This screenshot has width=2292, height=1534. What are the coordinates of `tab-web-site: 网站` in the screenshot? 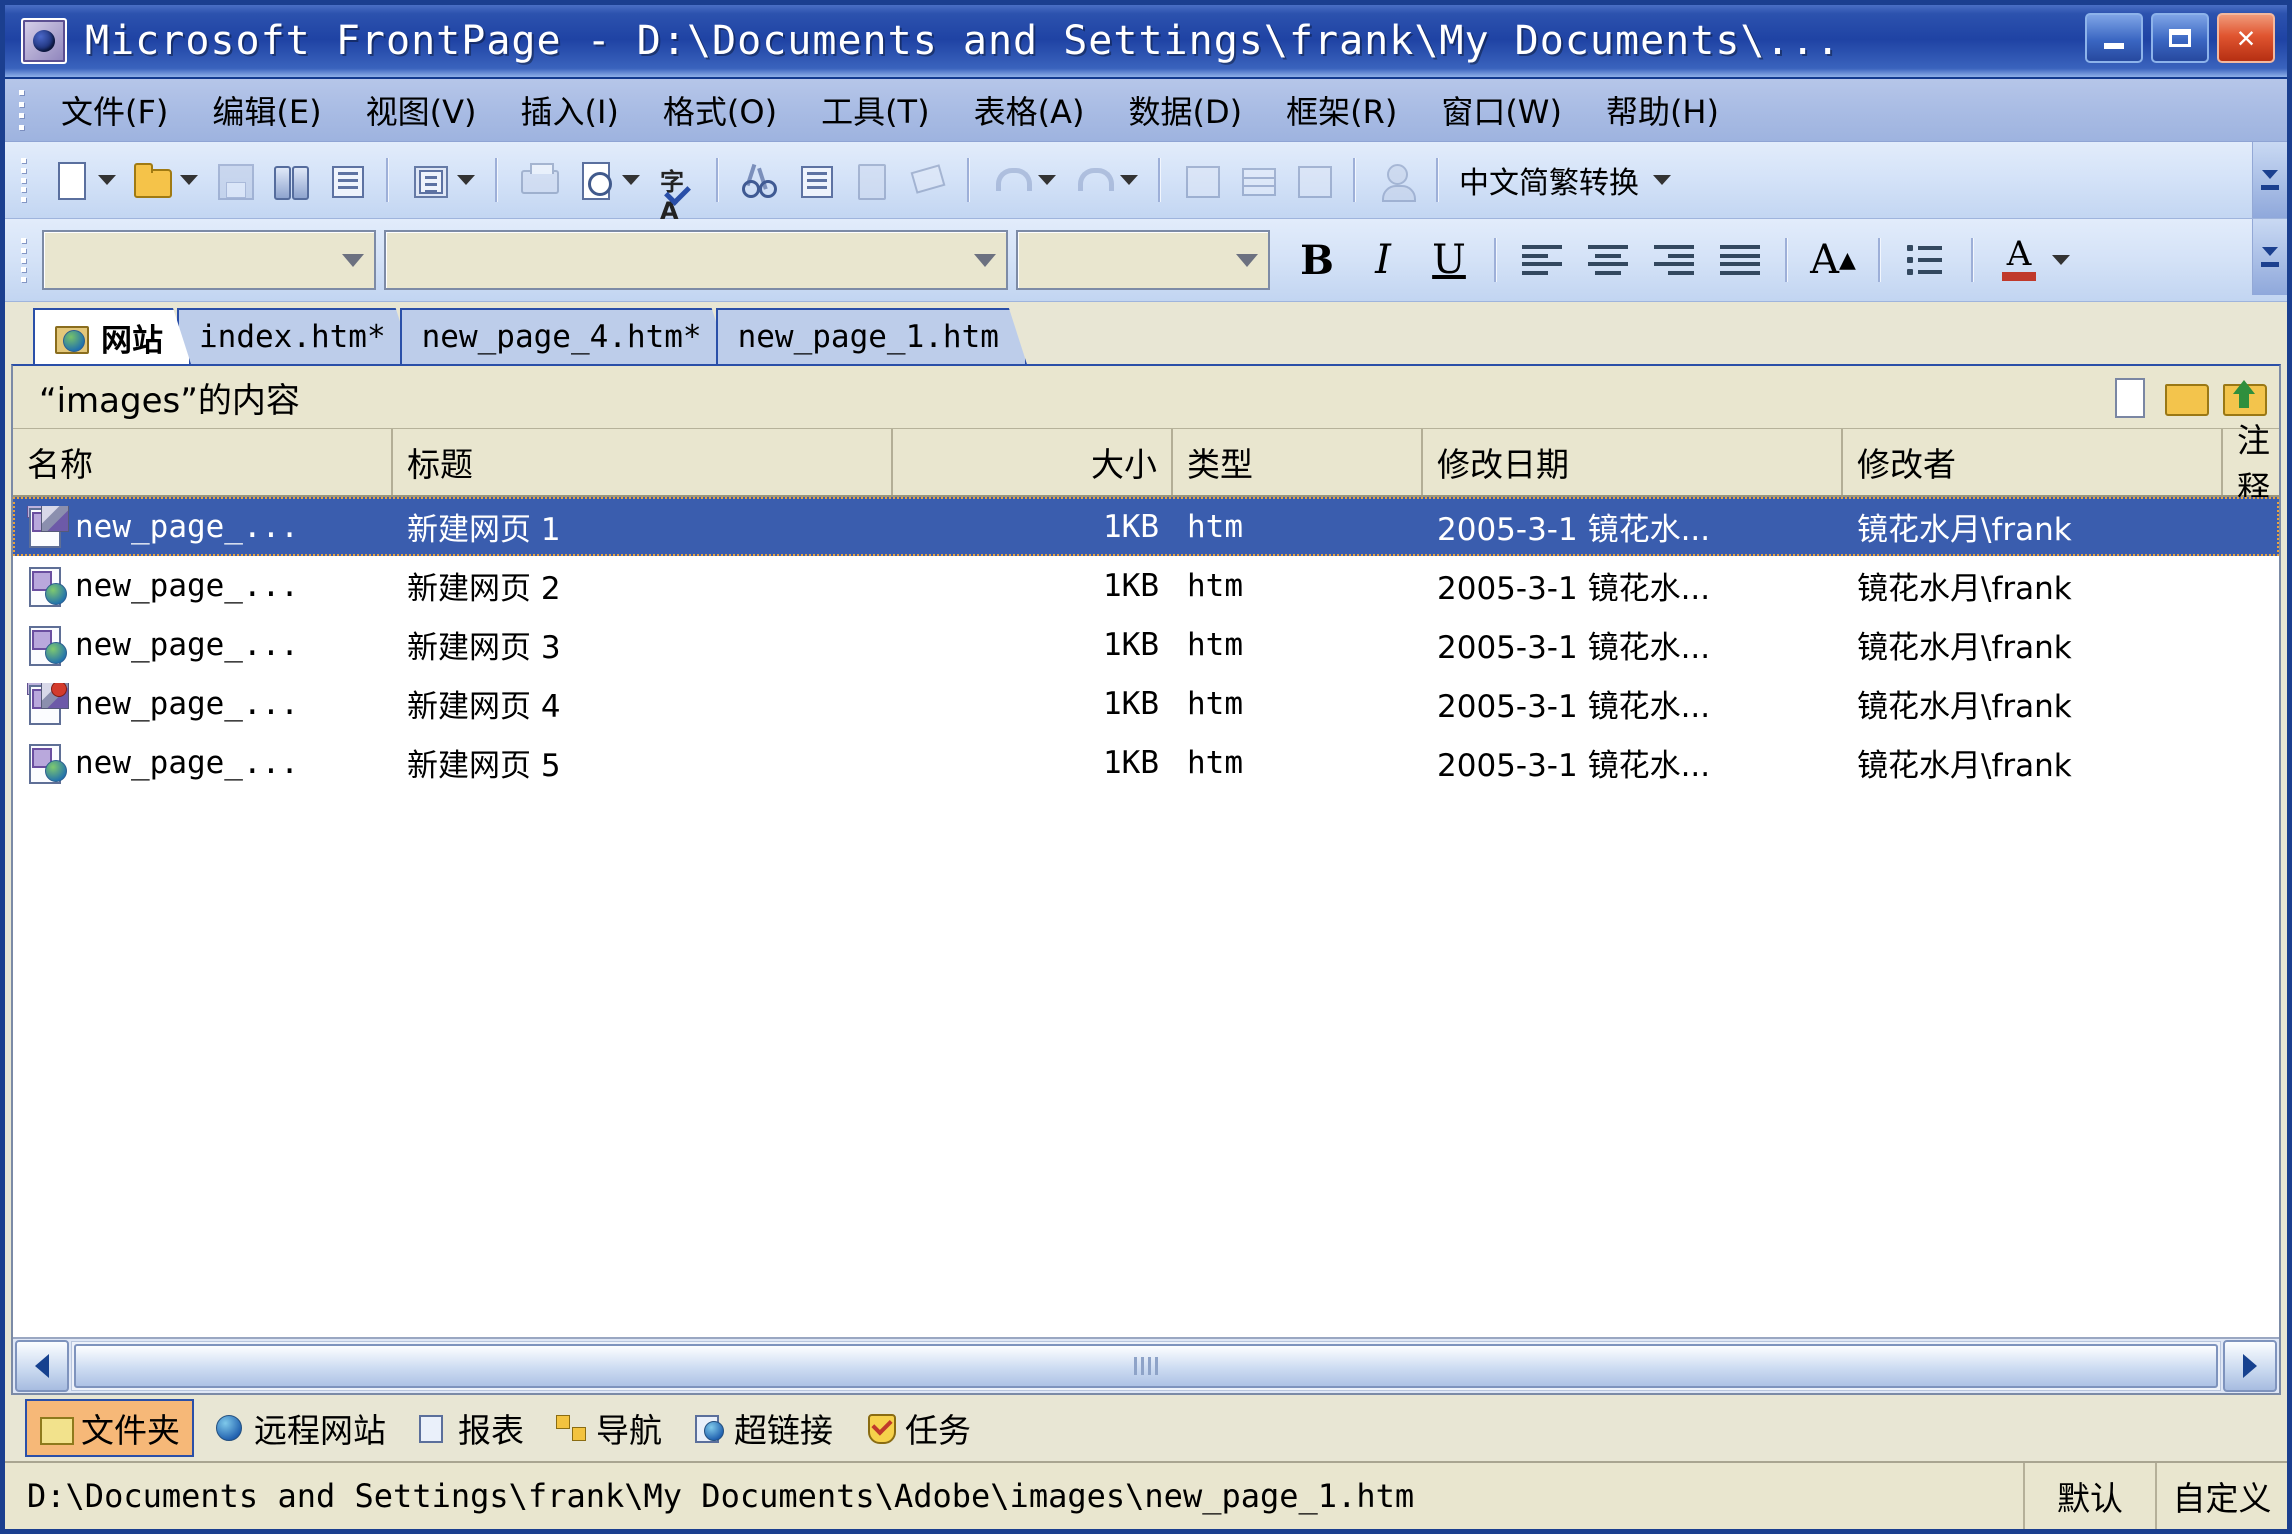 It's located at (112, 336).